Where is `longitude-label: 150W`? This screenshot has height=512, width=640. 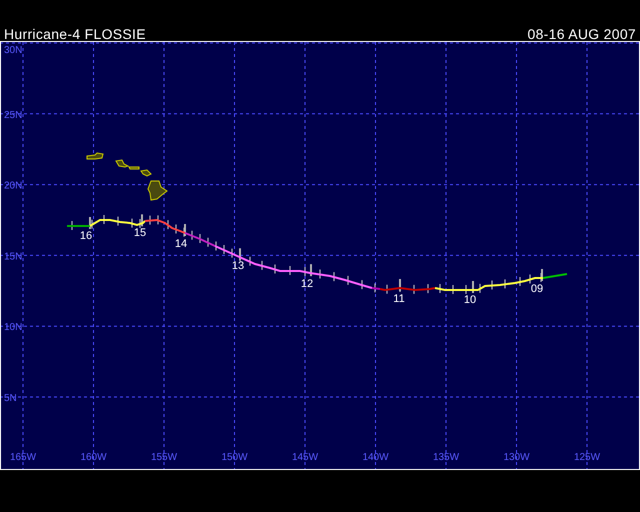
longitude-label: 150W is located at coordinates (234, 457).